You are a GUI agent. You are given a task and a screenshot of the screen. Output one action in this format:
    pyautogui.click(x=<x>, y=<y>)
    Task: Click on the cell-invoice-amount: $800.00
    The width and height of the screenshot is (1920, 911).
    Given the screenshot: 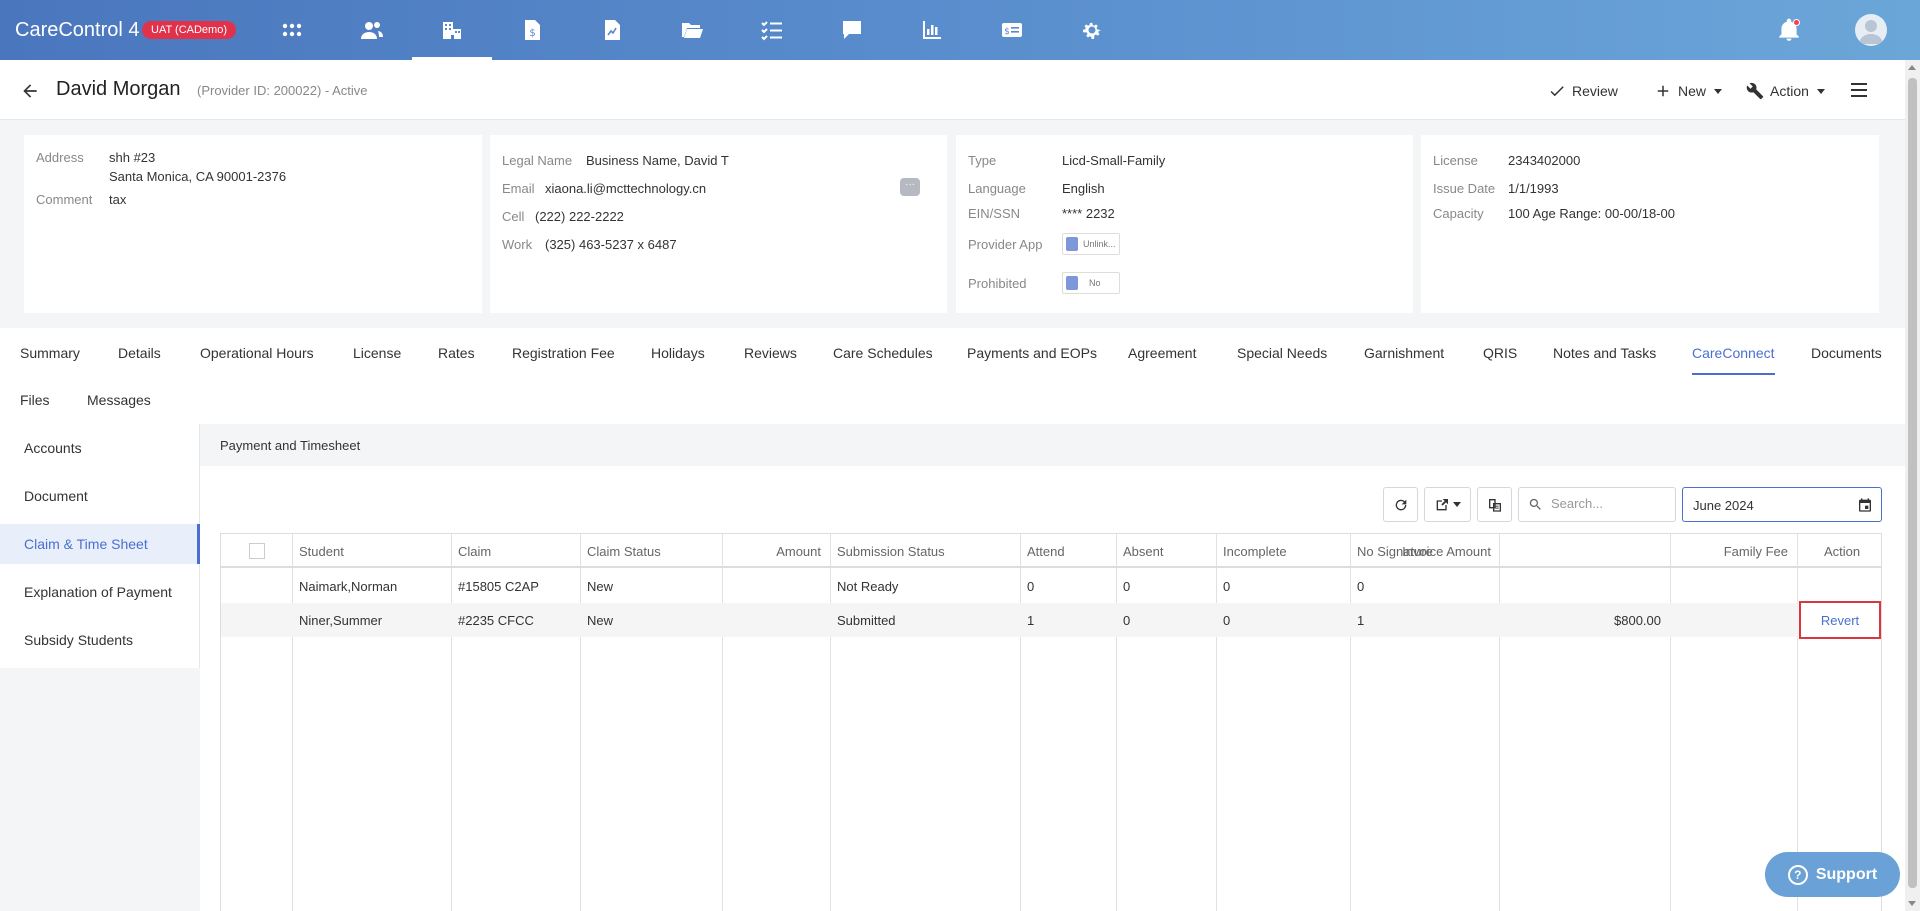 What is the action you would take?
    pyautogui.click(x=1637, y=620)
    